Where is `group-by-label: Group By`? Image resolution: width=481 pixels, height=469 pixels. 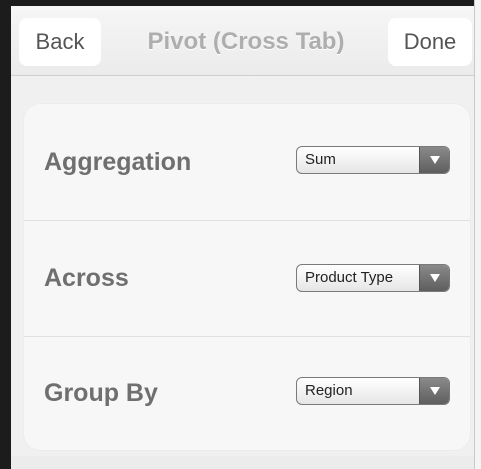
group-by-label: Group By is located at coordinates (101, 393).